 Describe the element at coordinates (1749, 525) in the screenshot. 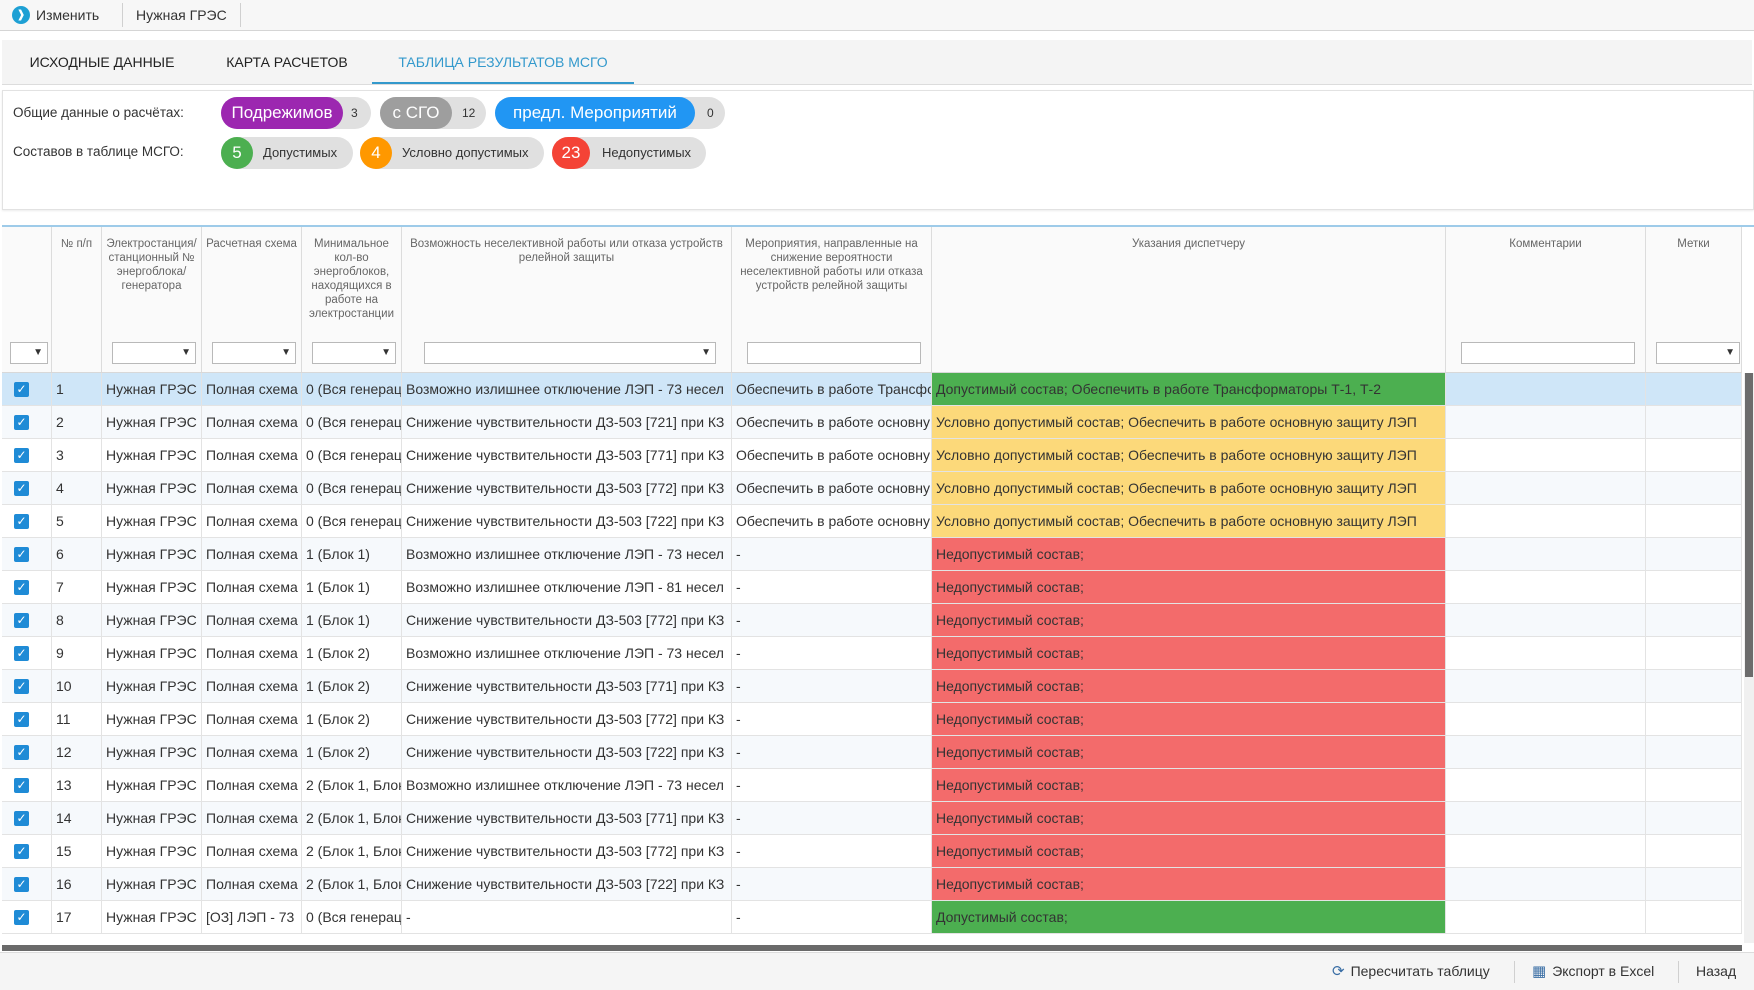

I see `scrollbar-thumb` at that location.